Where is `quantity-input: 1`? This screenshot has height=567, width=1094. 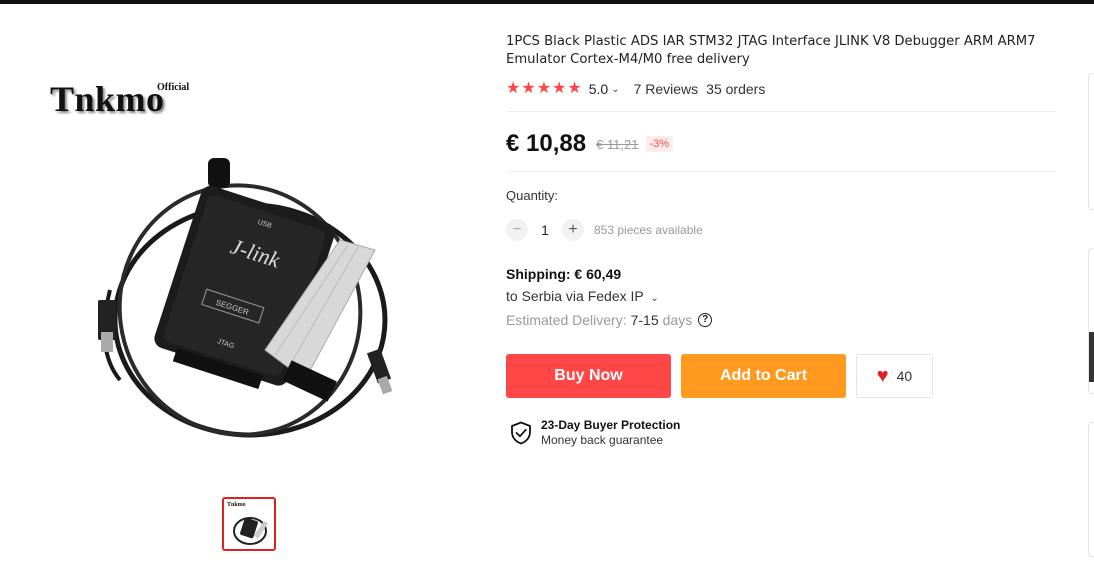
quantity-input: 1 is located at coordinates (545, 230).